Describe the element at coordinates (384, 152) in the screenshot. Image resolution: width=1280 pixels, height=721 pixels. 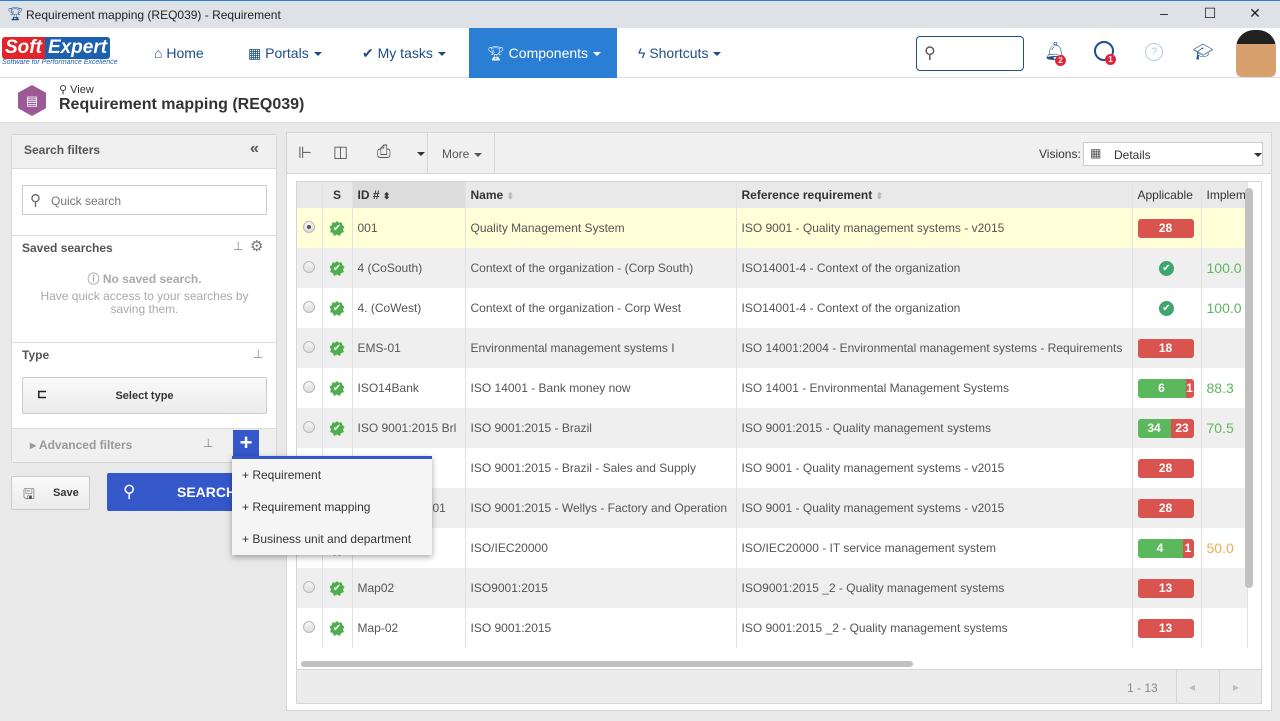
I see `print-icon: ⎙` at that location.